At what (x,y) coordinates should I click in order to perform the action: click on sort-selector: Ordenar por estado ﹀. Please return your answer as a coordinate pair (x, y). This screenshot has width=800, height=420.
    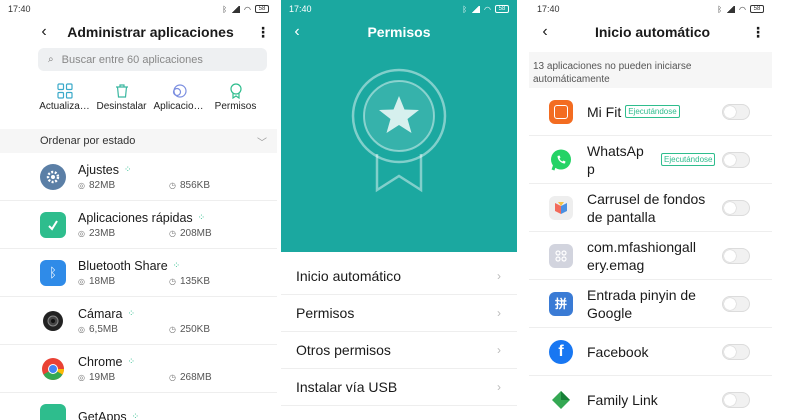
    Looking at the image, I should click on (138, 141).